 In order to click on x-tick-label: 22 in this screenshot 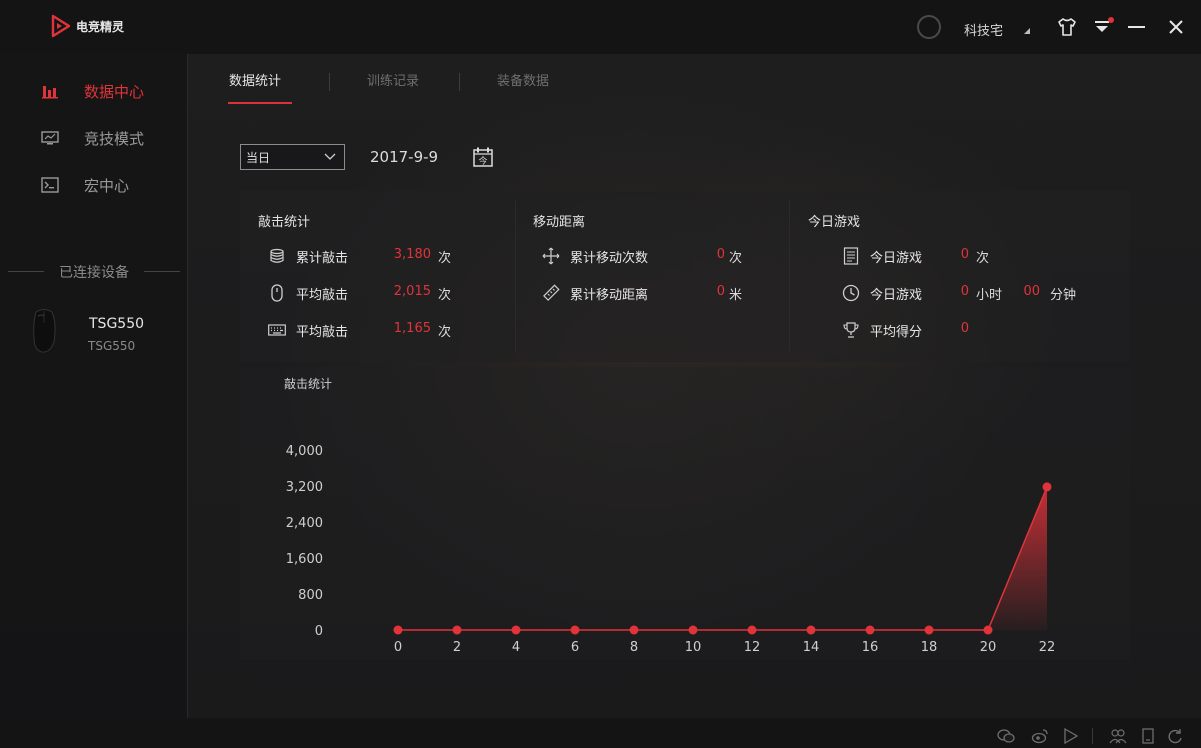, I will do `click(1047, 647)`.